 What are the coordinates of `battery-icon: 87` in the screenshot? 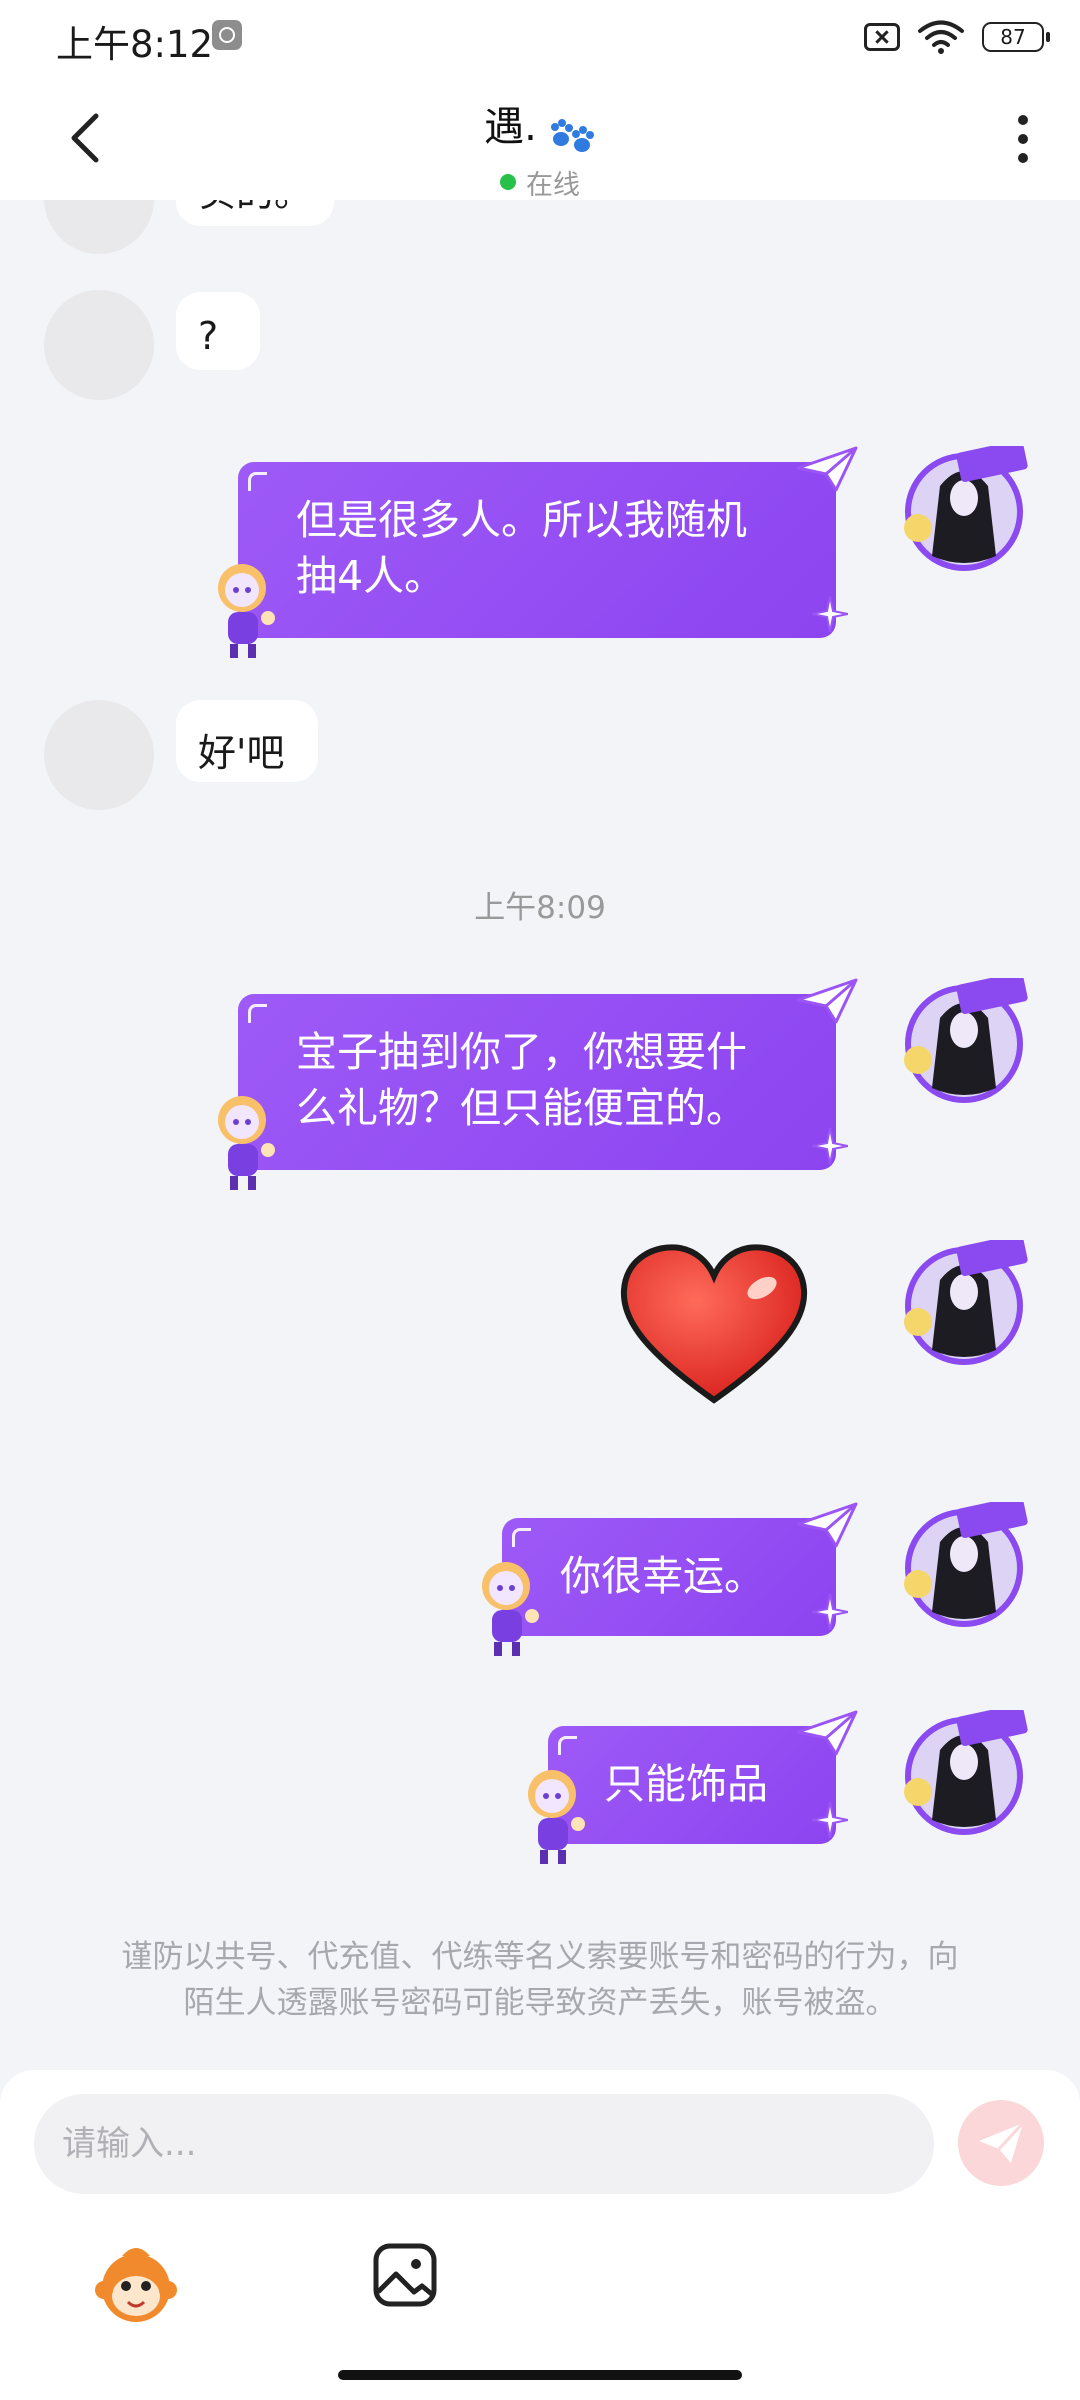 It's located at (1016, 37).